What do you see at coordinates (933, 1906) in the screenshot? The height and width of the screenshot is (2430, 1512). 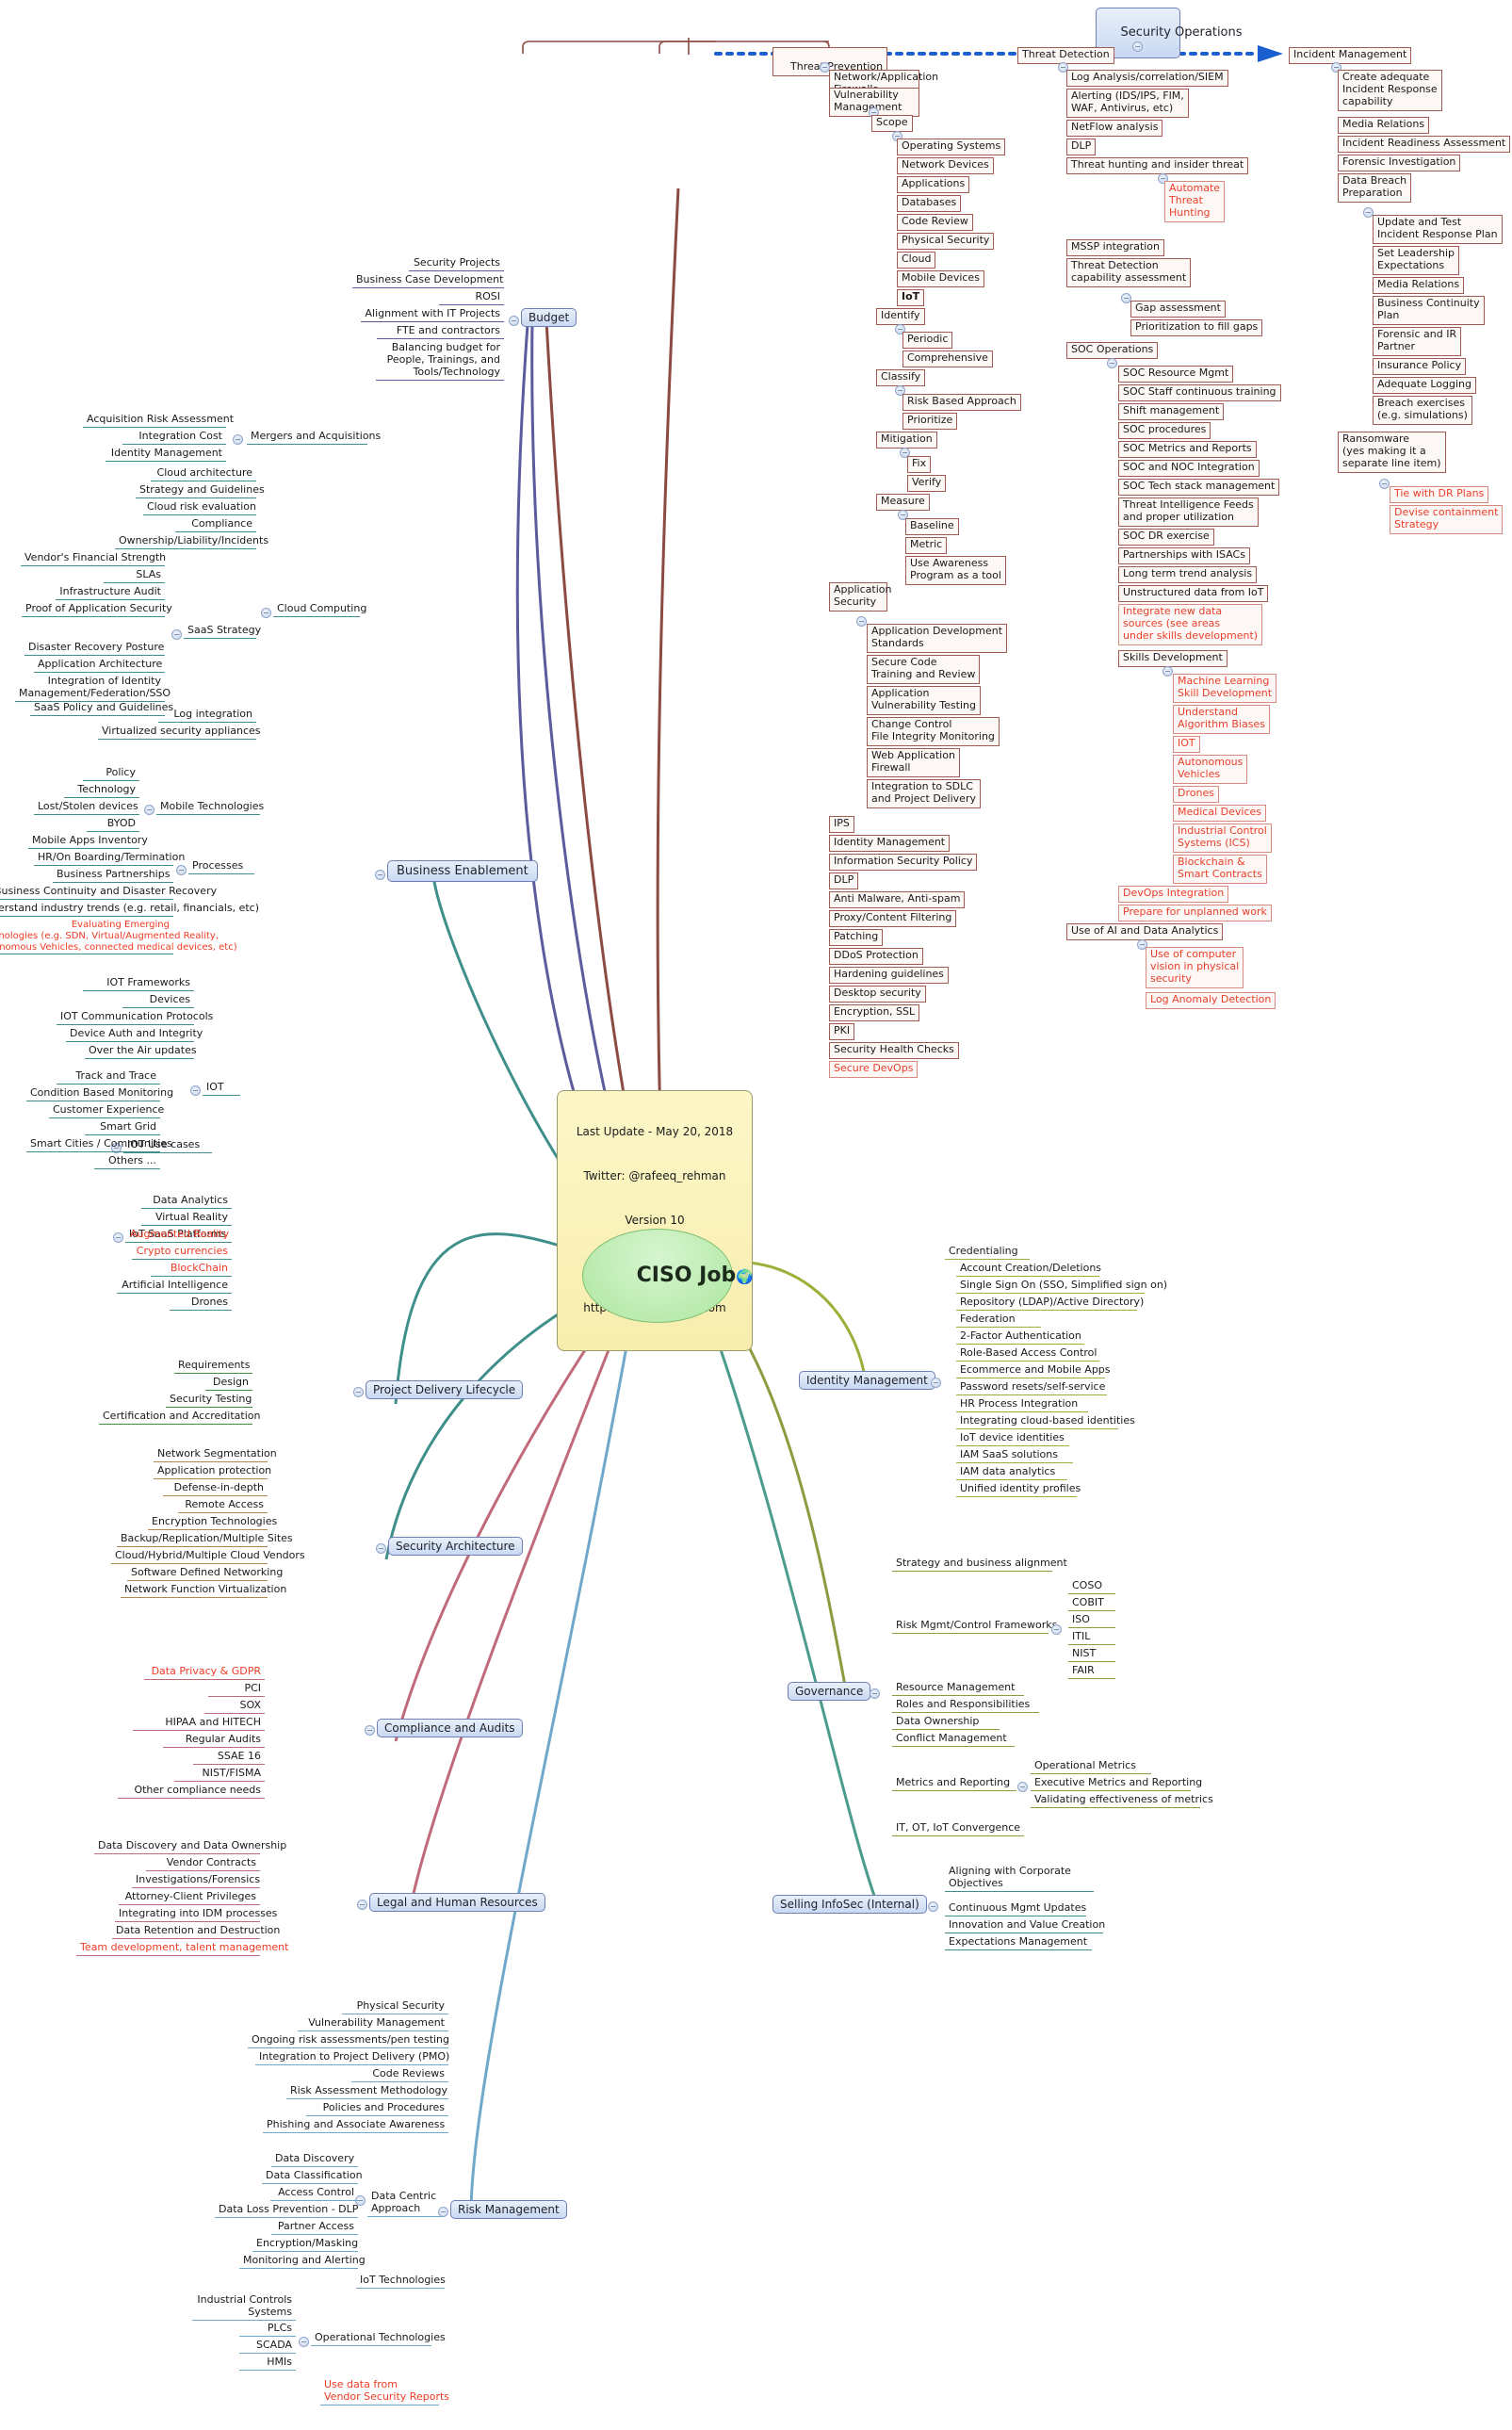 I see `collapse-toggle-selling-infosec` at bounding box center [933, 1906].